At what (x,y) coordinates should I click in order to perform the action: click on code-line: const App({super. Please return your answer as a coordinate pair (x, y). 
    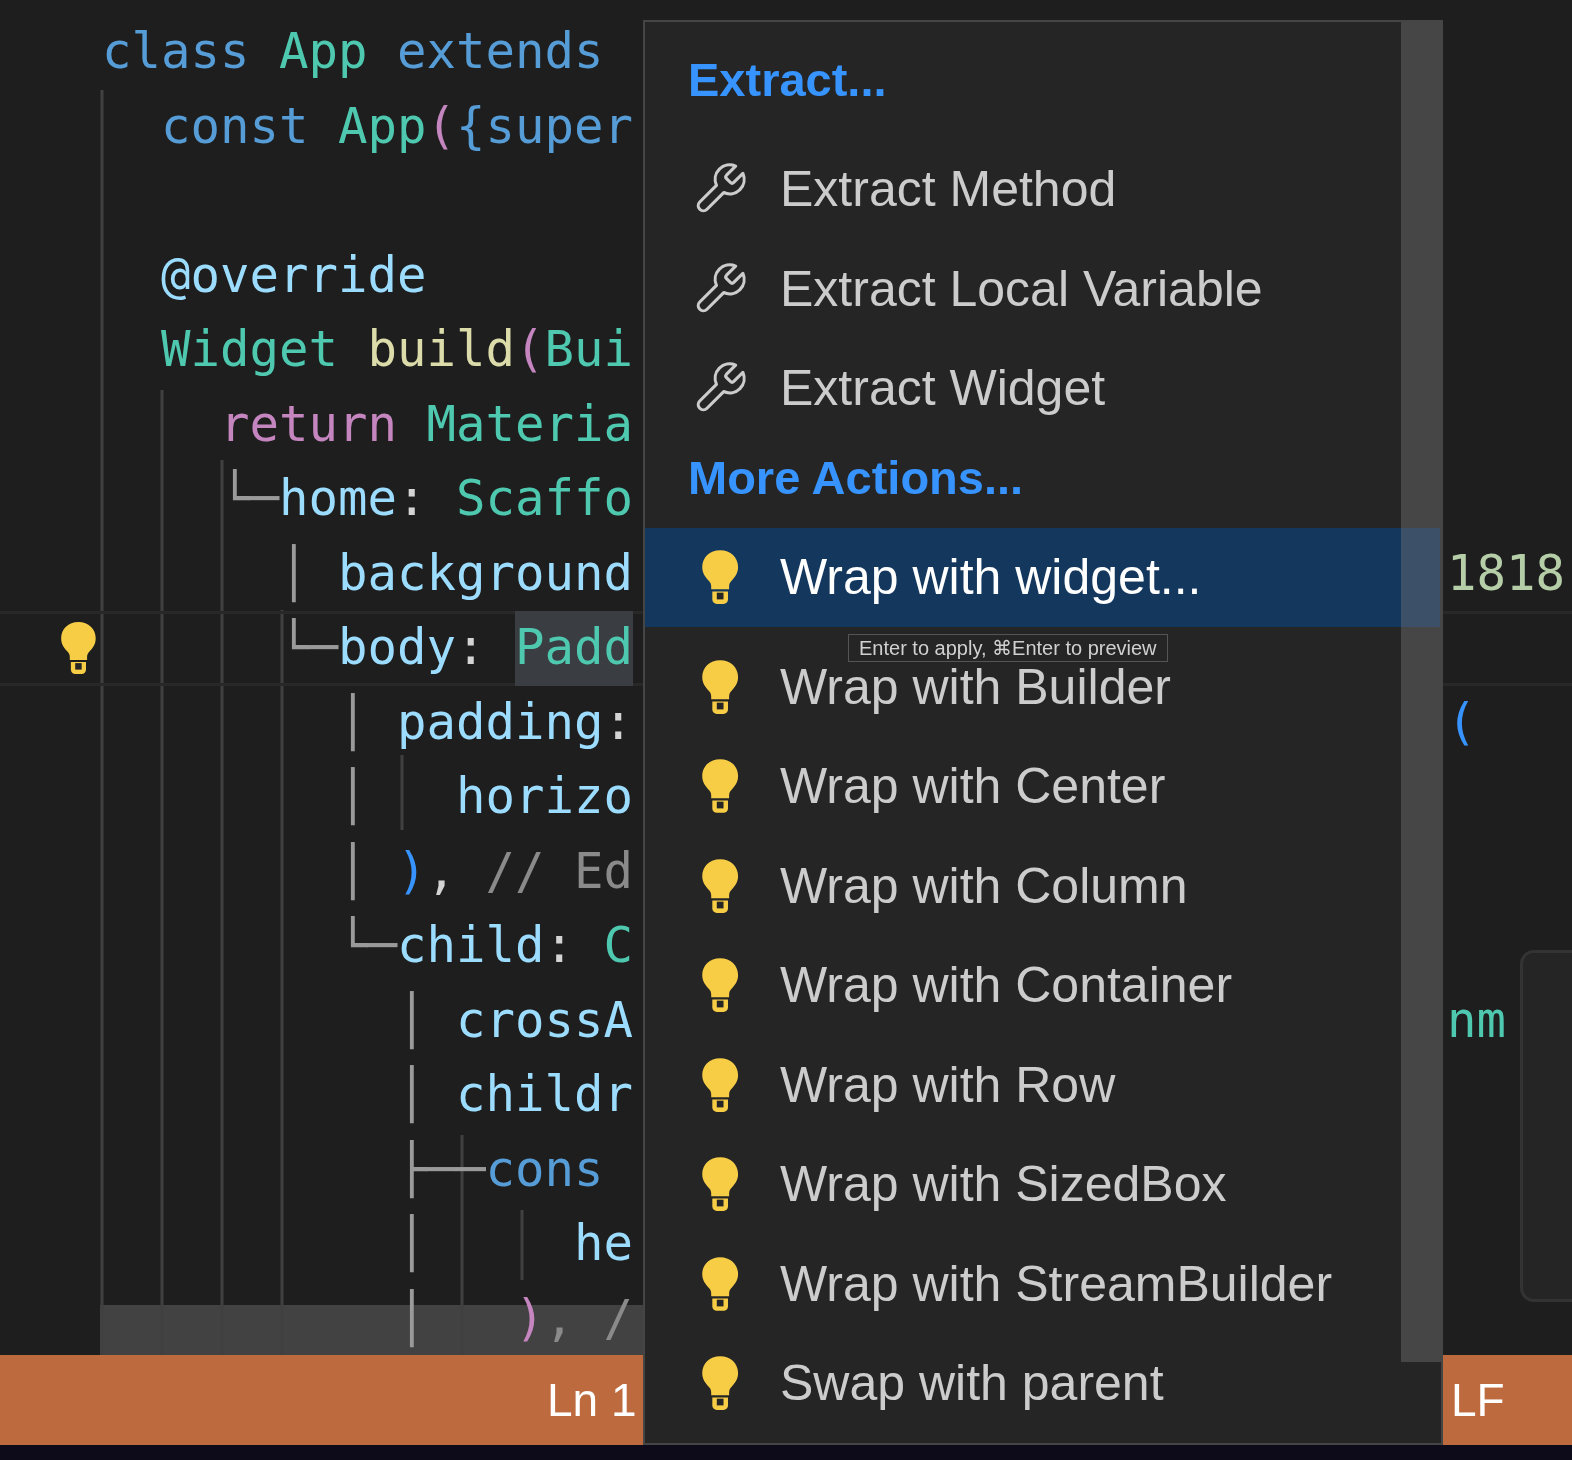
    Looking at the image, I should click on (397, 126).